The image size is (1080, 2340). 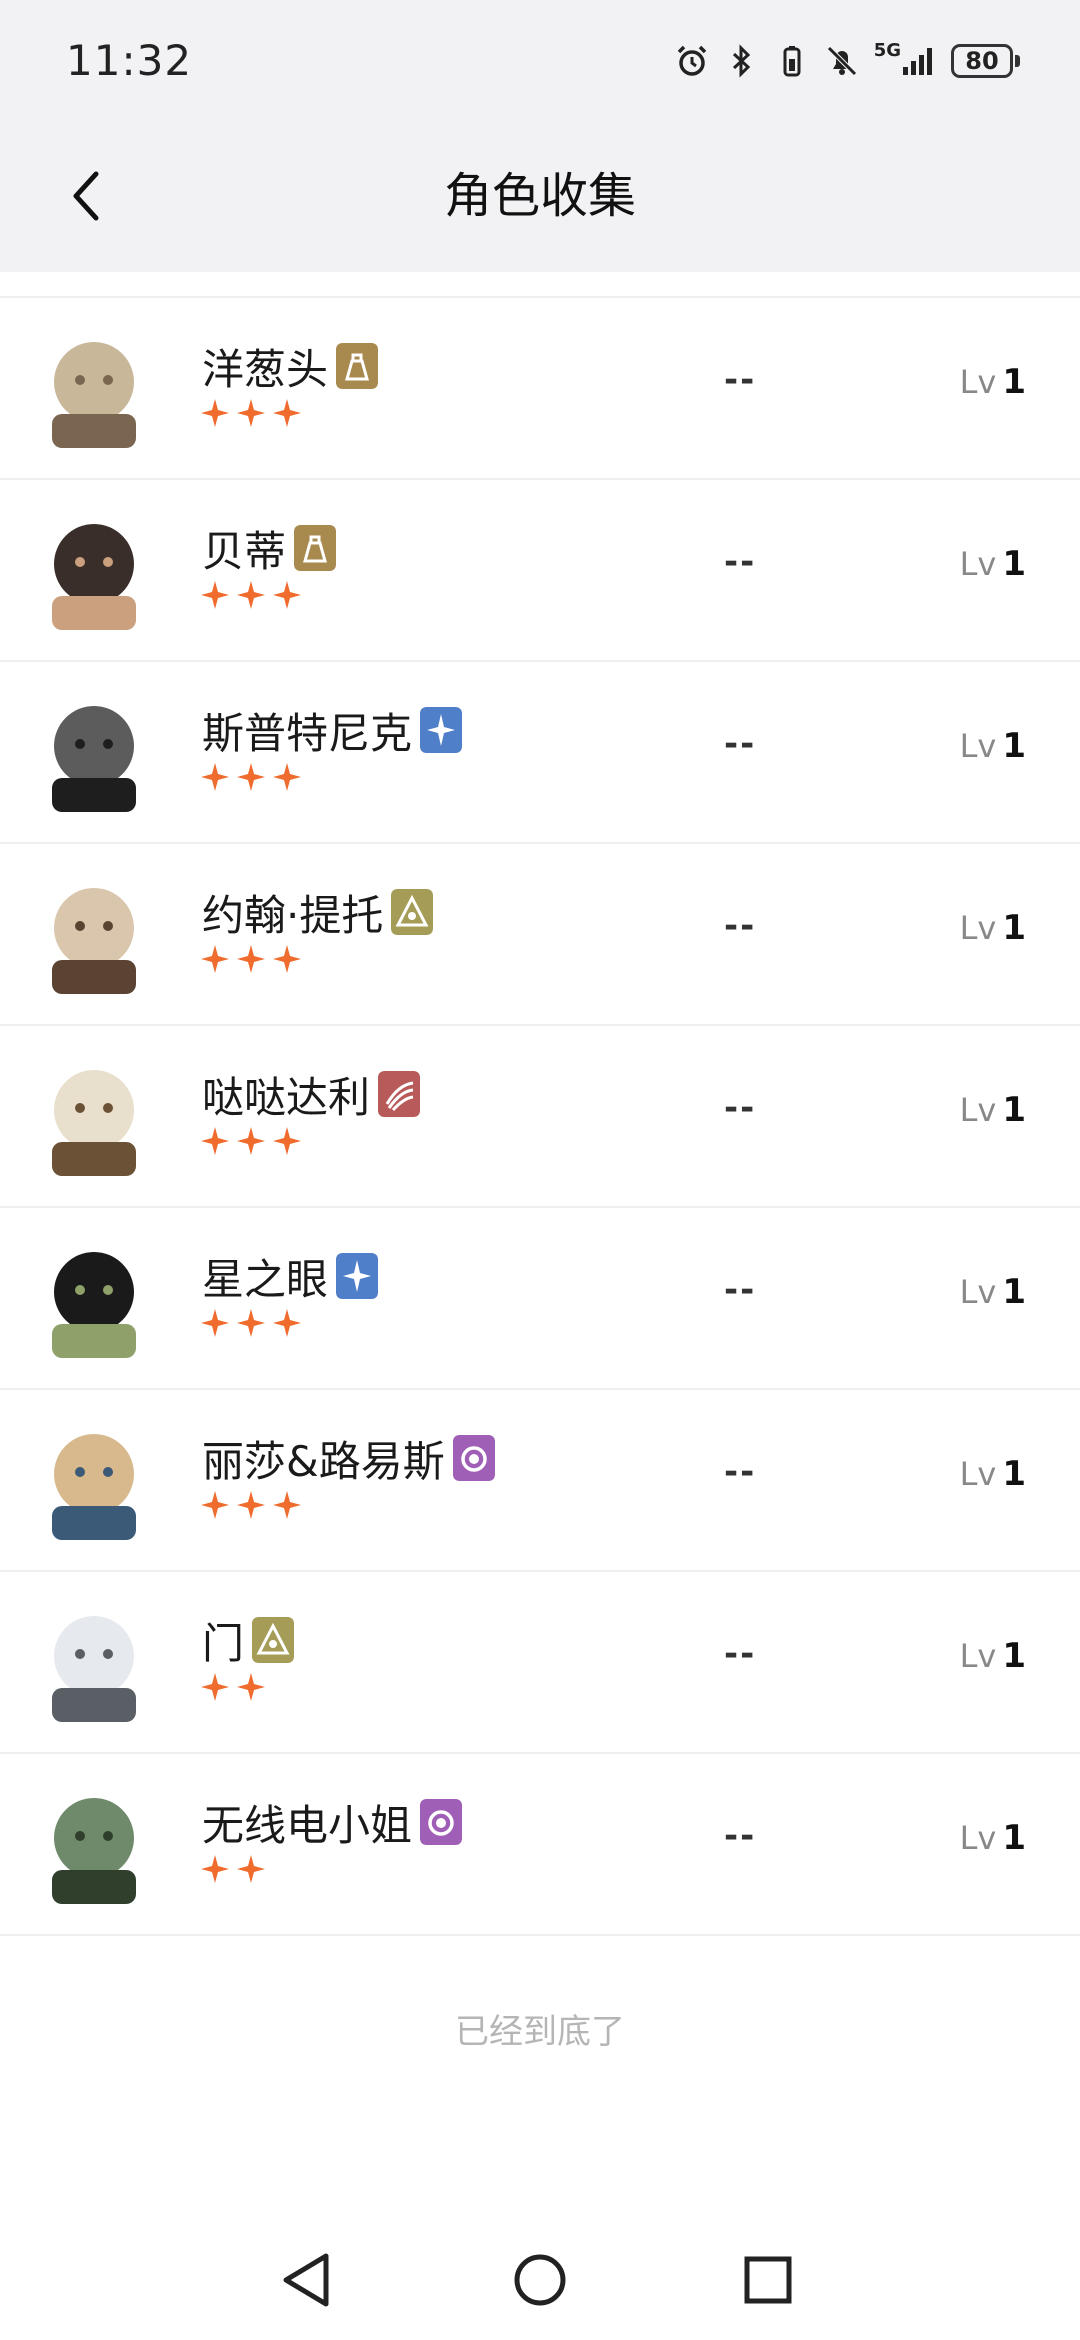 I want to click on circle-home-icon, so click(x=540, y=2280).